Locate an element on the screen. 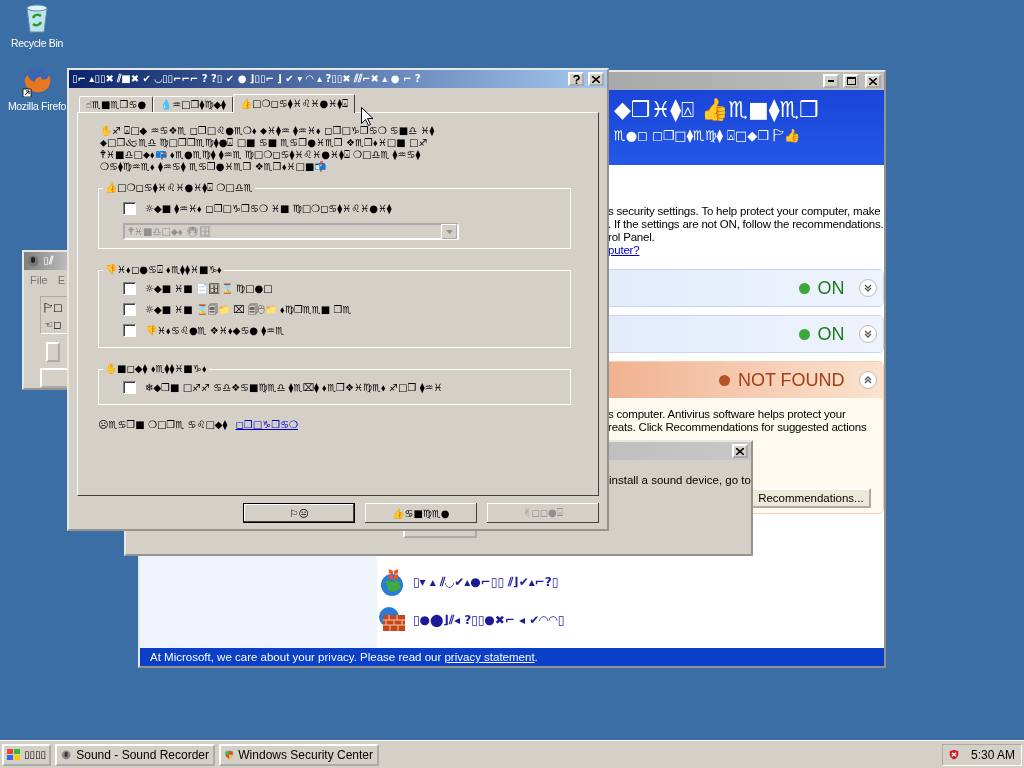 The image size is (1024, 768). group-title: 👎♓⬧◻●♋⍓ ⬧♏⧫⧫♓■♑⬧ is located at coordinates (164, 270).